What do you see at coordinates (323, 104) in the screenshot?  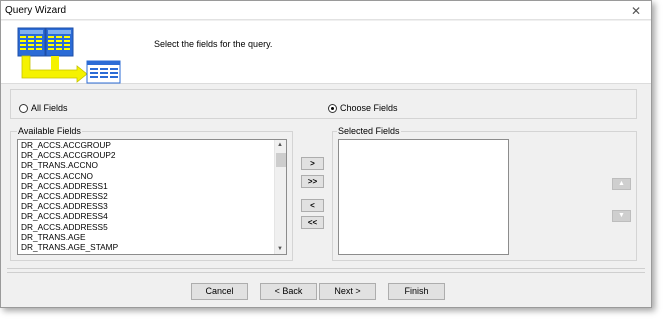 I see `selection-mode-panel: All Fields Choose Fields` at bounding box center [323, 104].